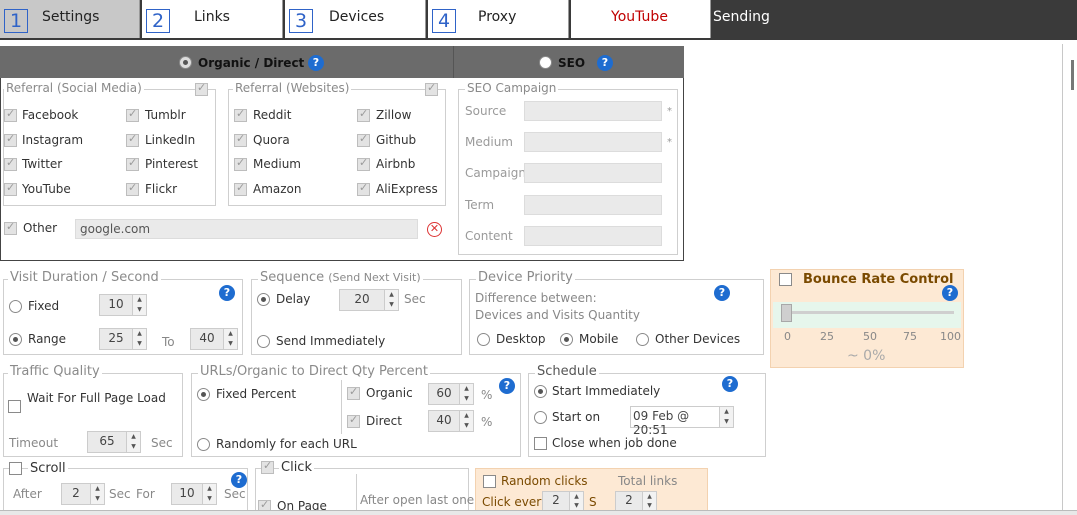  Describe the element at coordinates (132, 114) in the screenshot. I see `tumblr-checkbox` at that location.